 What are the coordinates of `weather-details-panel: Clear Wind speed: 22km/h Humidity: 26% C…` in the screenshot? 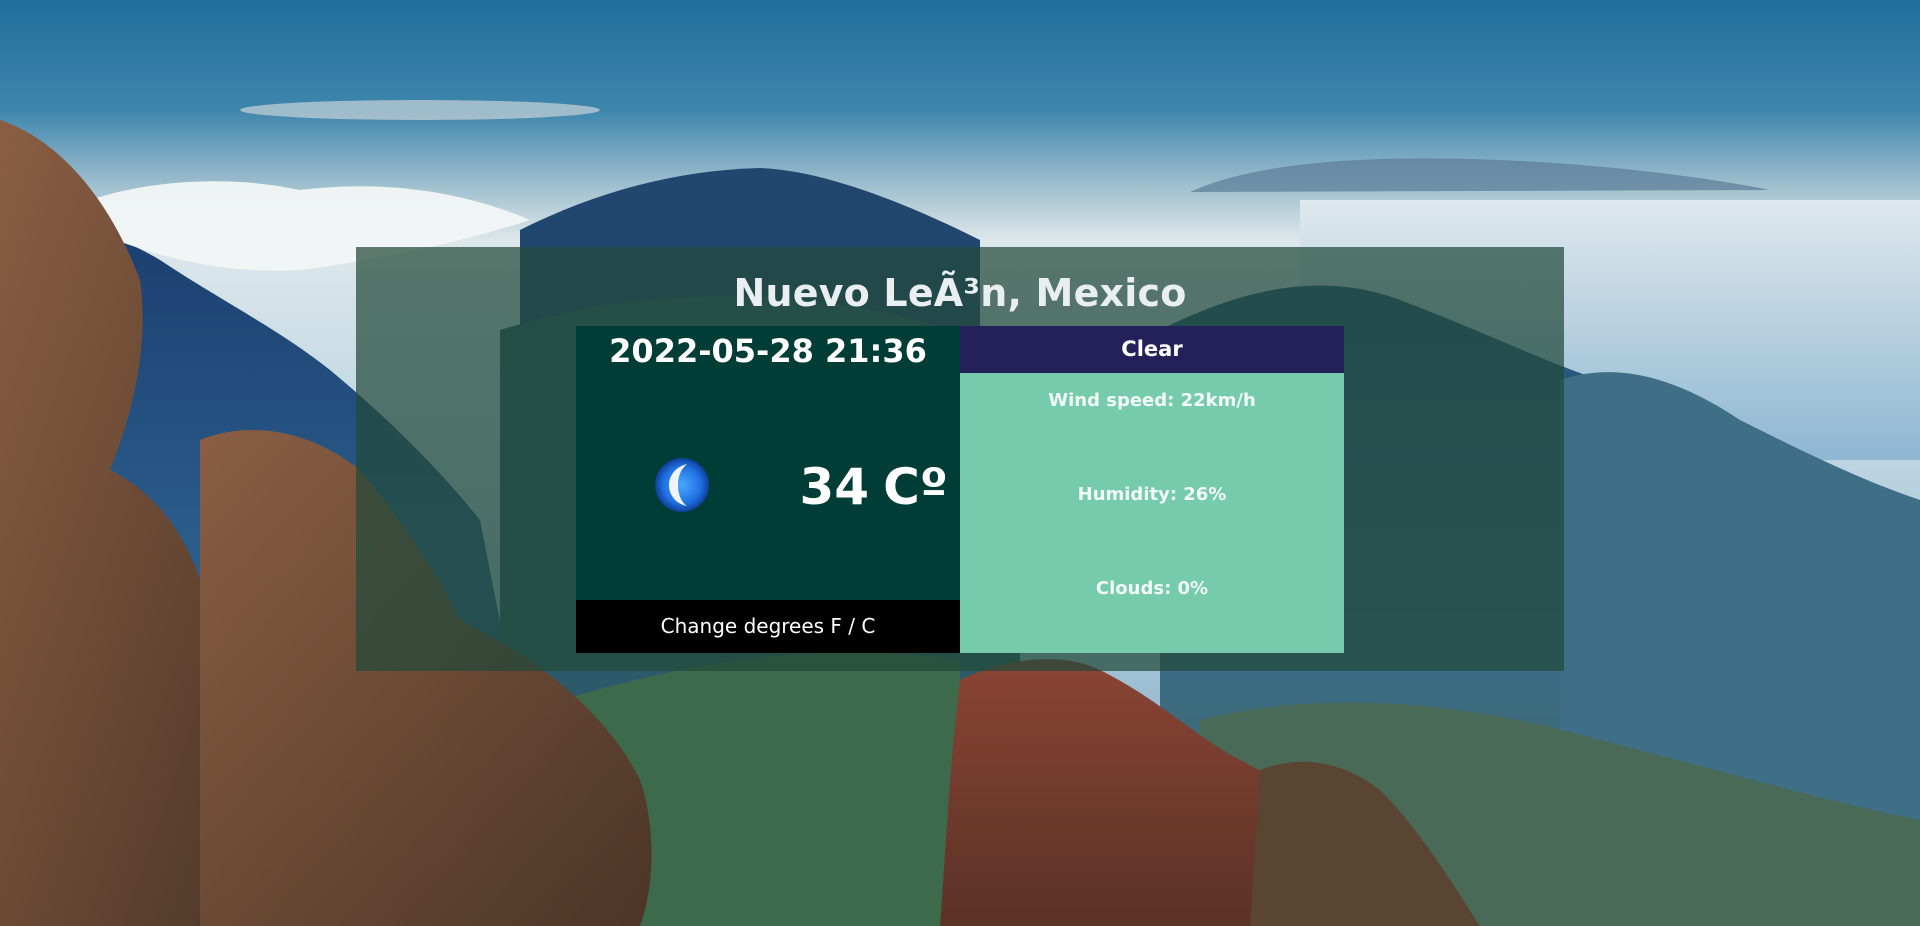 It's located at (1152, 489).